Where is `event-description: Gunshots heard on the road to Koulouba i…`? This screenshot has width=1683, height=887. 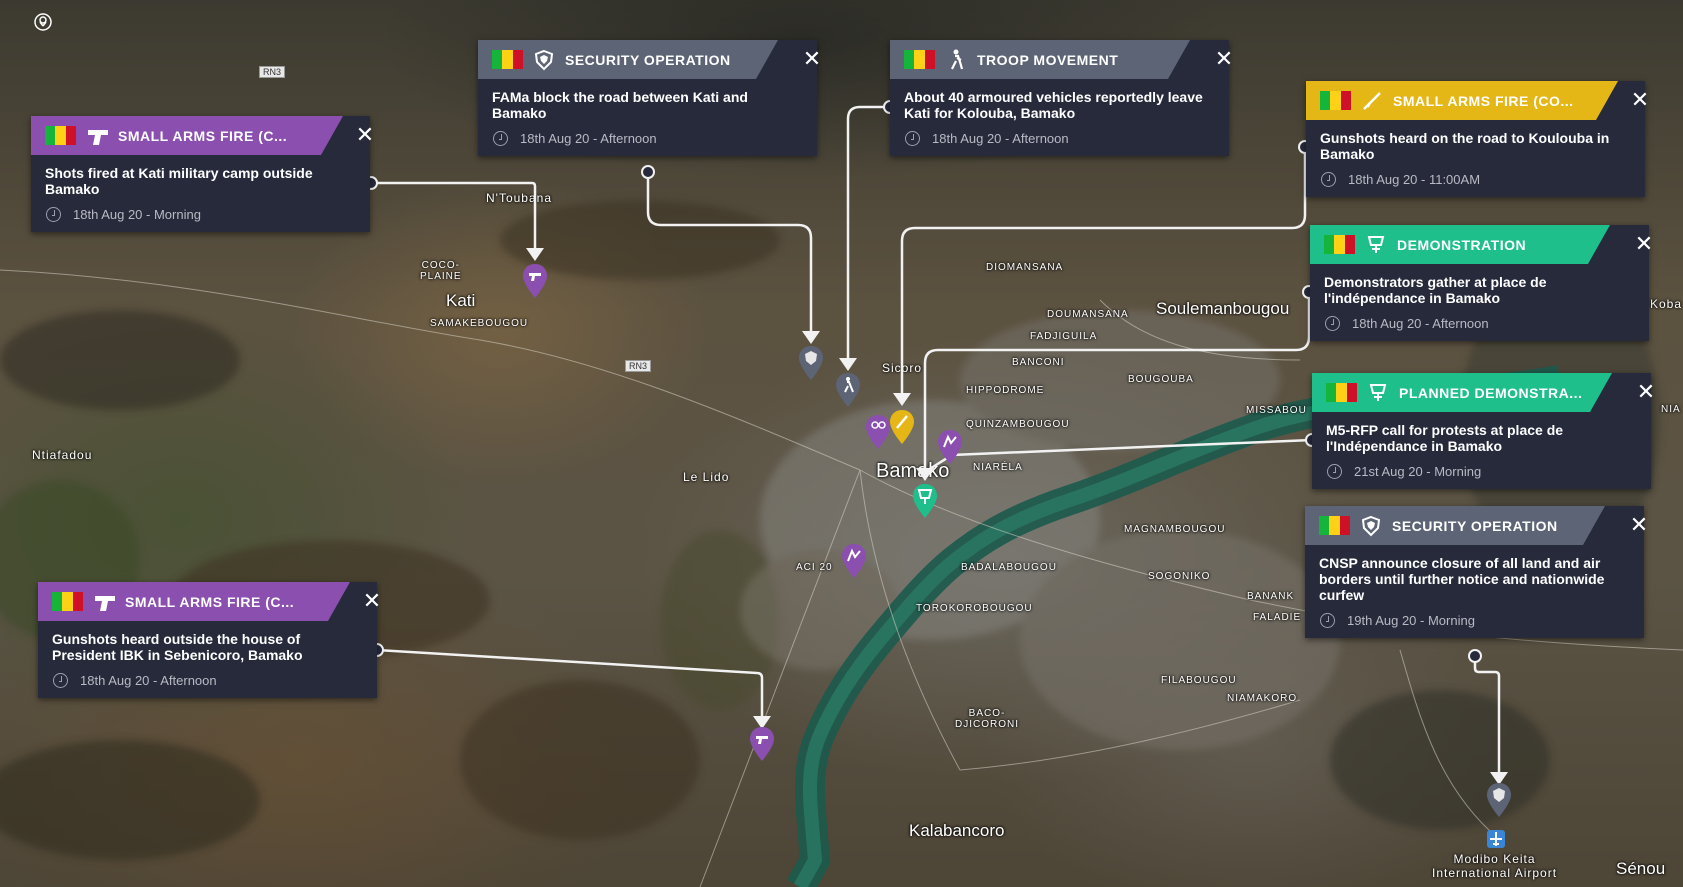
event-description: Gunshots heard on the road to Koulouba i… is located at coordinates (1465, 146).